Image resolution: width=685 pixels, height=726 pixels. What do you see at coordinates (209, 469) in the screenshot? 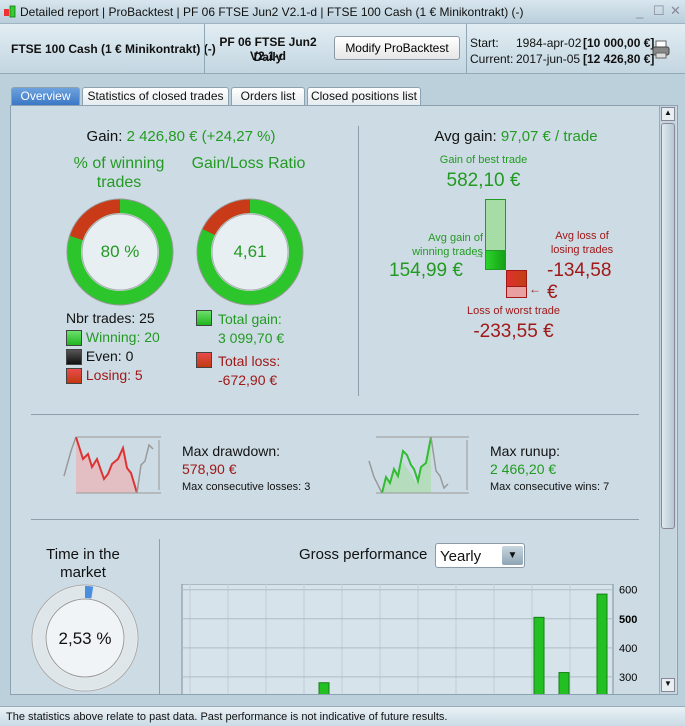
I see `drawdown-value: 578,90 €` at bounding box center [209, 469].